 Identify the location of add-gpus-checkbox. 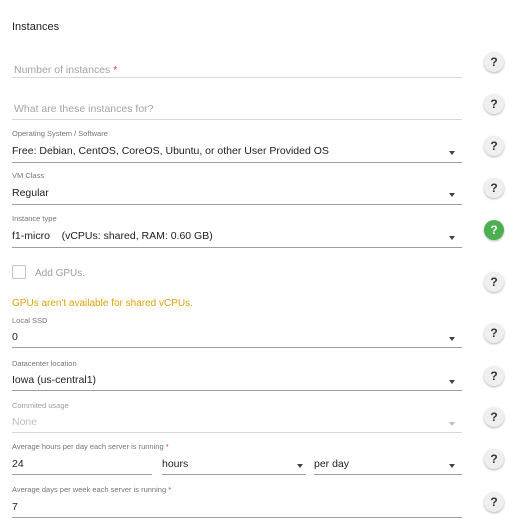
(19, 272).